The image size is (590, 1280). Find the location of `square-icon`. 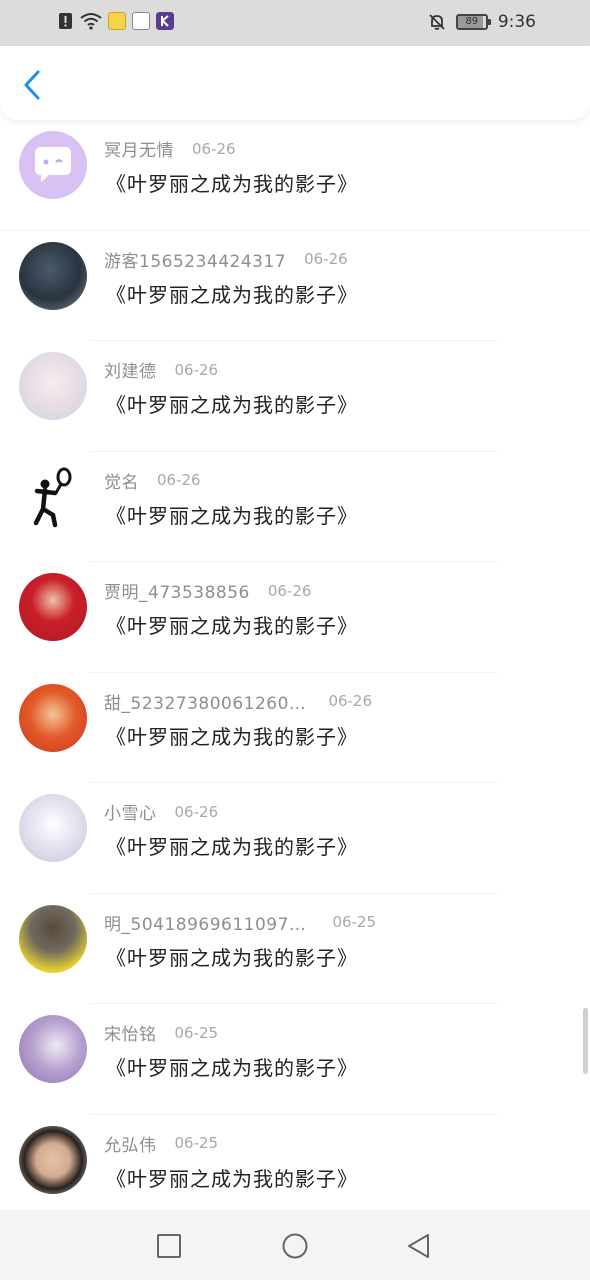

square-icon is located at coordinates (169, 1246).